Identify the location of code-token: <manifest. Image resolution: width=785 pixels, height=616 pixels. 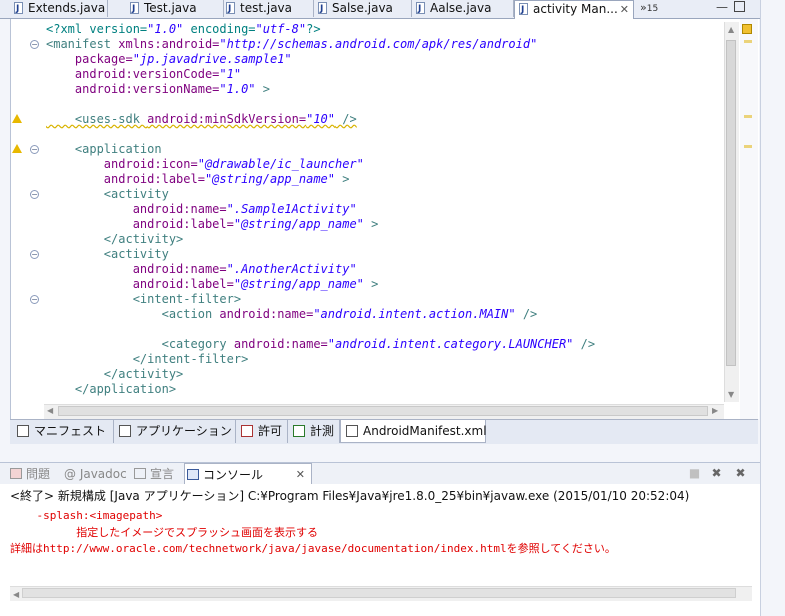
(82, 44).